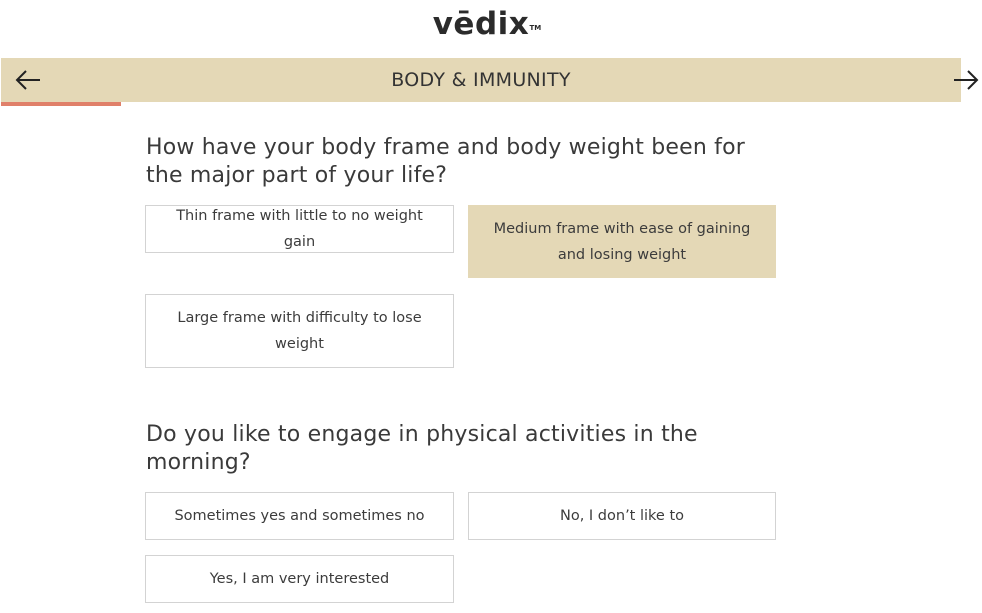 This screenshot has width=982, height=613. I want to click on brand-logo: vēdix TM, so click(481, 24).